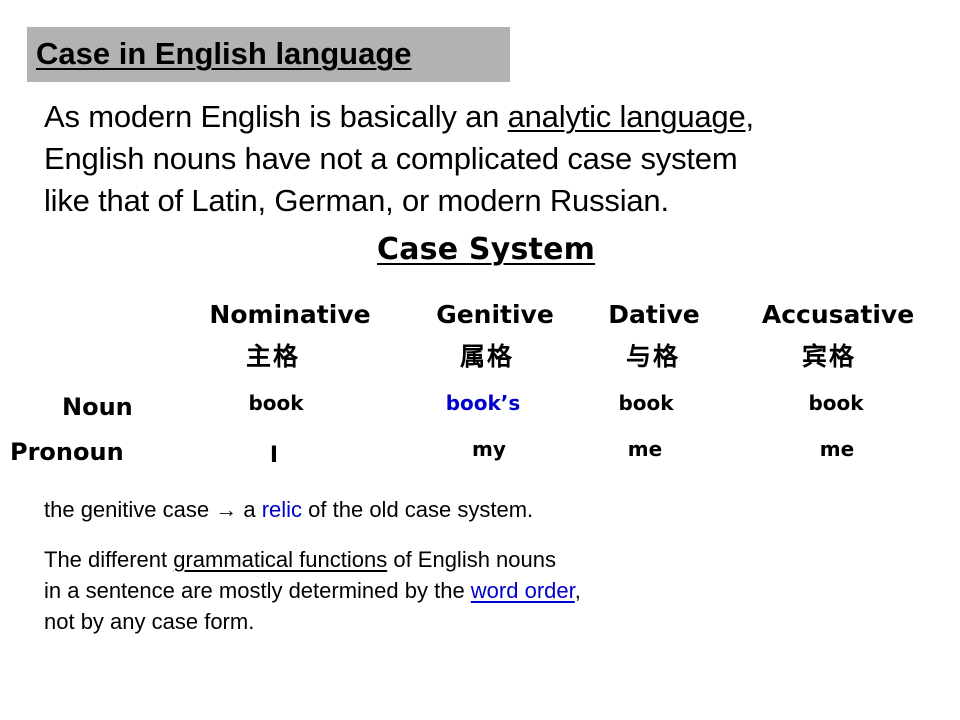 The image size is (960, 720). What do you see at coordinates (483, 403) in the screenshot?
I see `cell-noun-genitive: book’s` at bounding box center [483, 403].